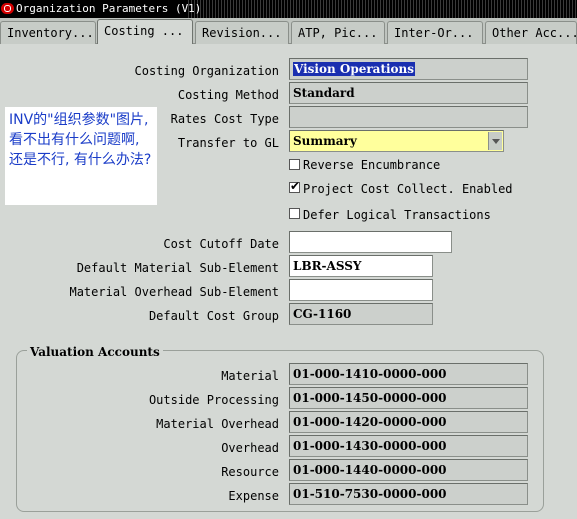  Describe the element at coordinates (217, 424) in the screenshot. I see `valuation-material-overhead-label: Material Overhead` at that location.